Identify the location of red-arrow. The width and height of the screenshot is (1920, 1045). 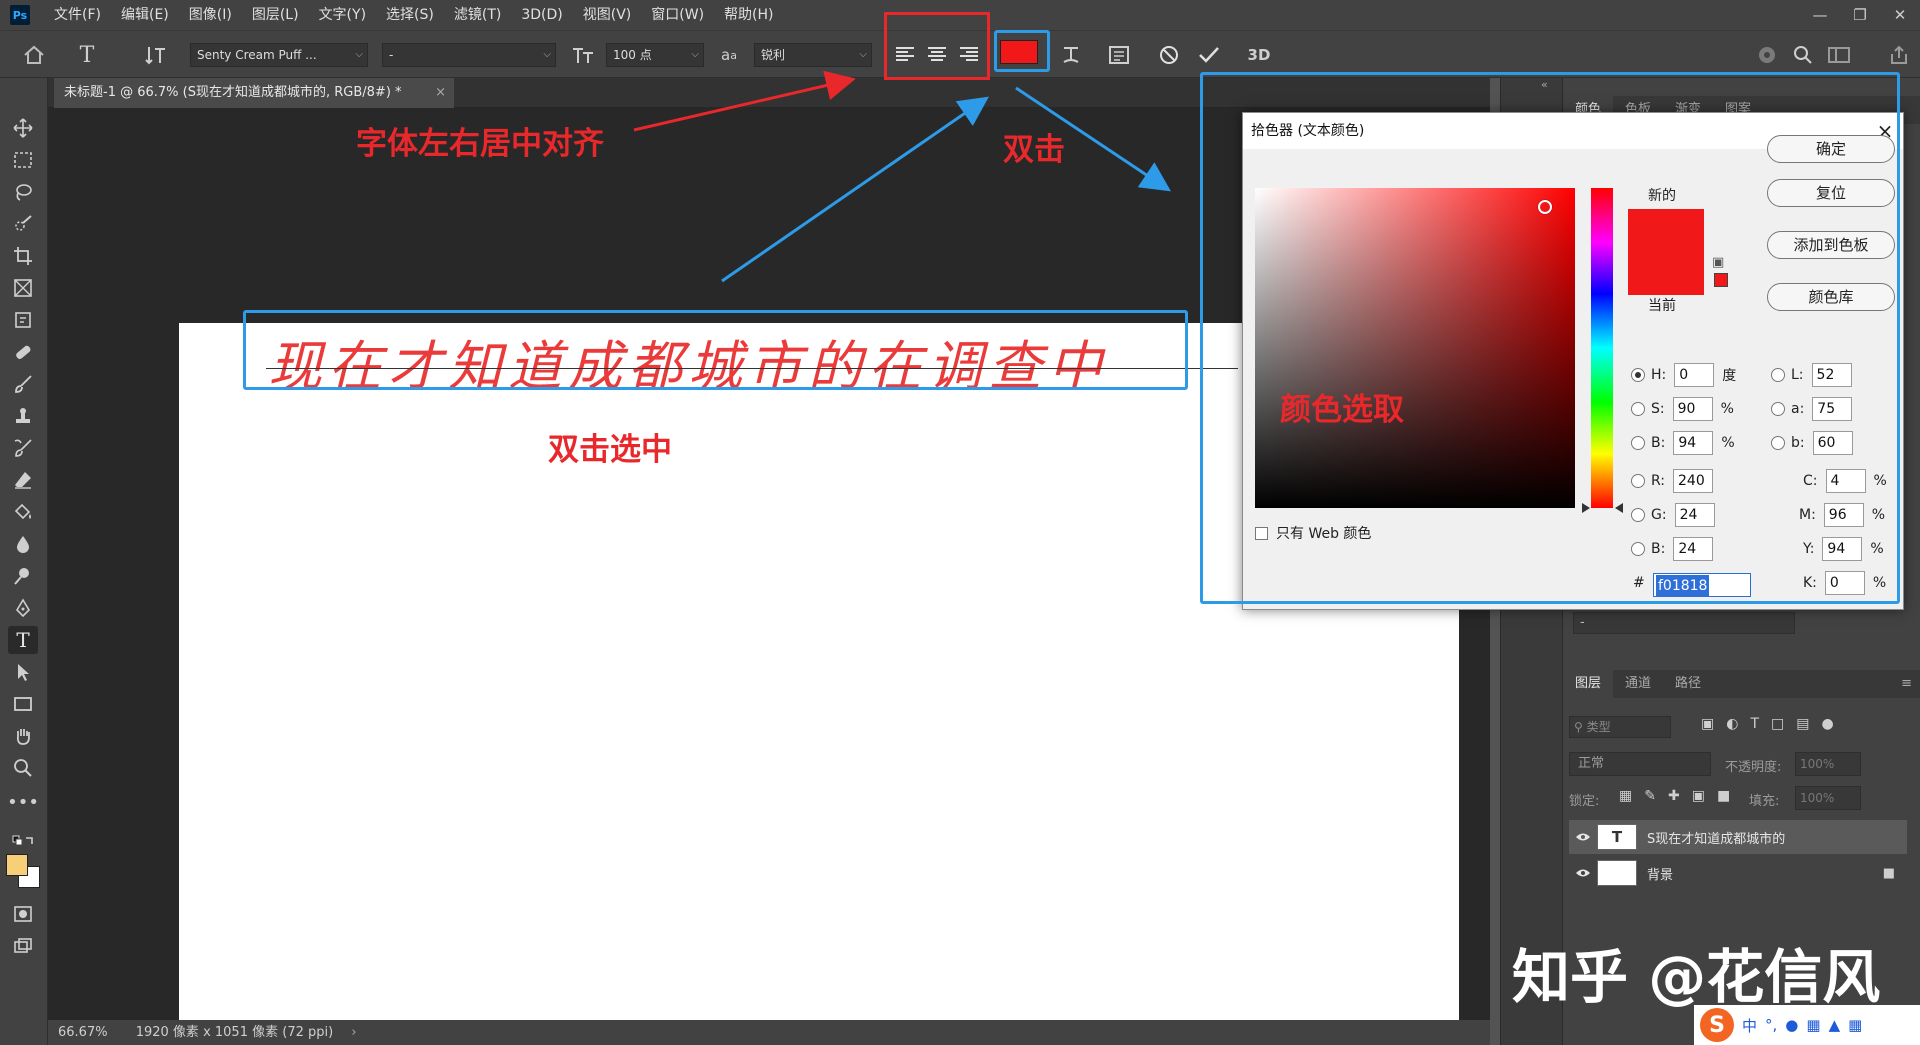
(744, 101).